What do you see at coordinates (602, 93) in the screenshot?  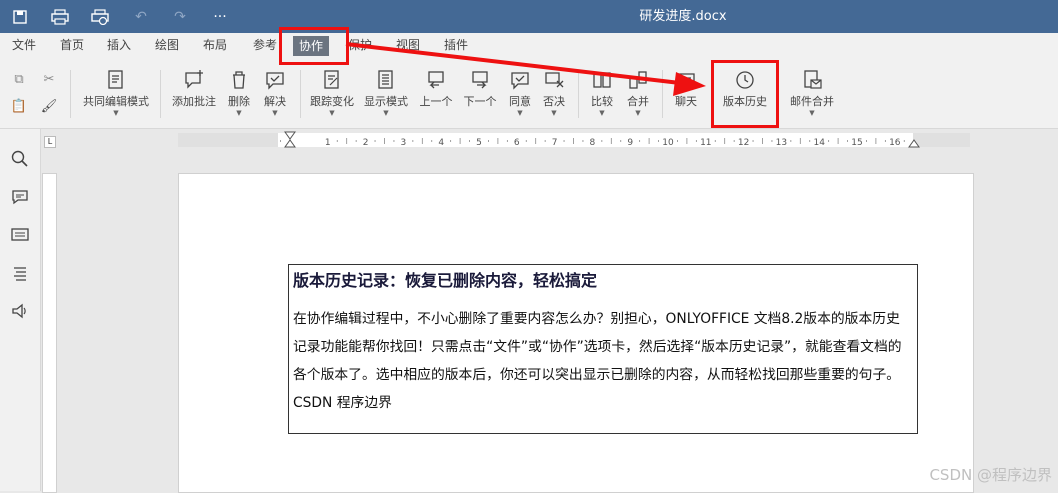 I see `compare-button: 比较 ▼` at bounding box center [602, 93].